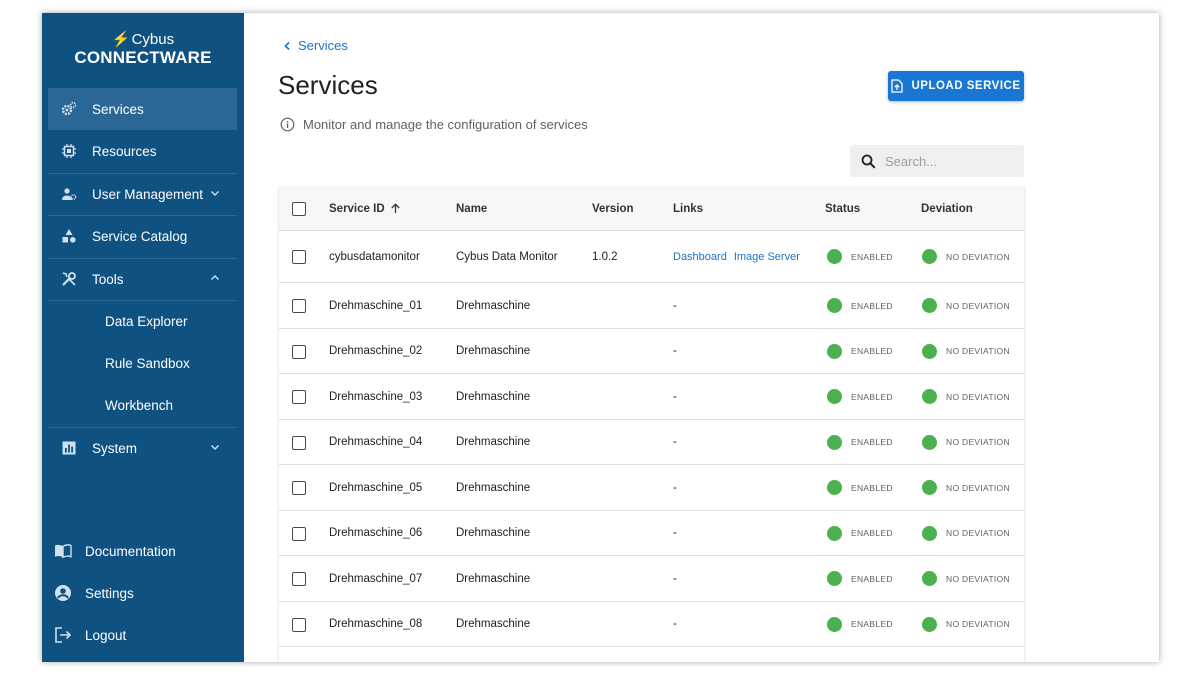  I want to click on sidebar-item-logout: Logout, so click(90, 635).